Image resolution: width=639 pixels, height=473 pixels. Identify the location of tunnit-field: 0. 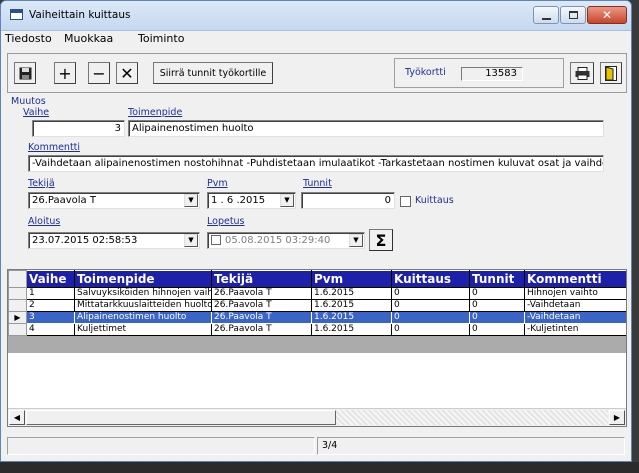
(348, 200).